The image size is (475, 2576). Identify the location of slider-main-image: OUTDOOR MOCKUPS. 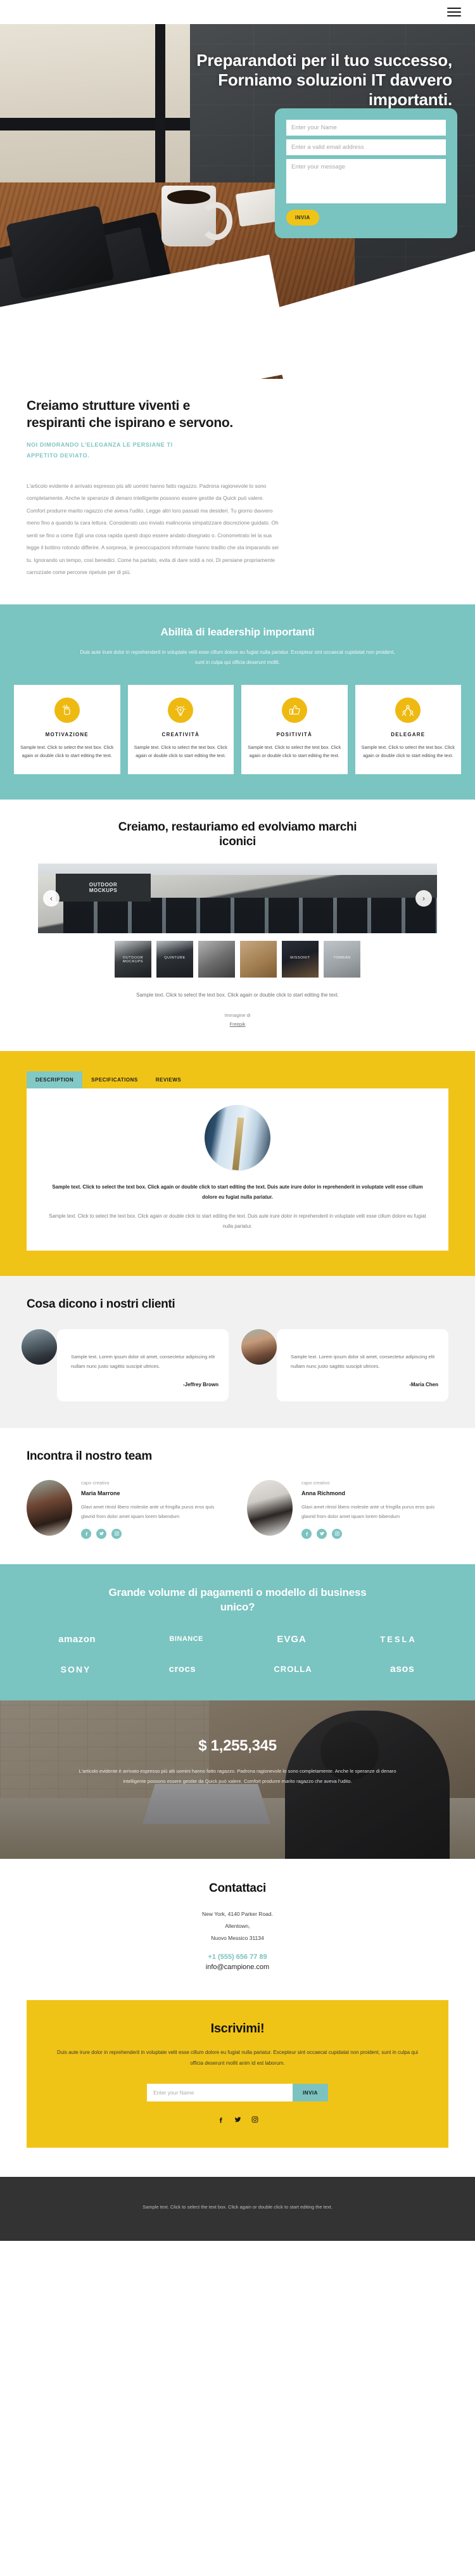
(237, 898).